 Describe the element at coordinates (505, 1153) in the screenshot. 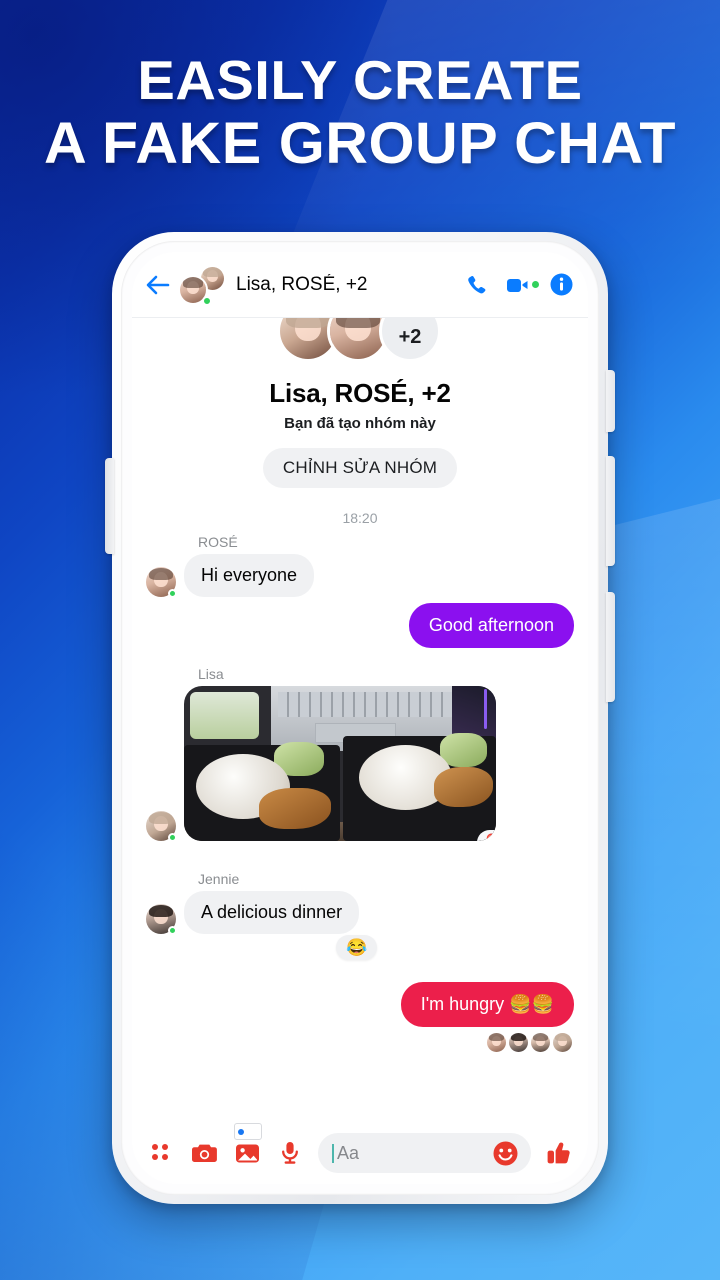

I see `emoji-smiley-icon` at that location.